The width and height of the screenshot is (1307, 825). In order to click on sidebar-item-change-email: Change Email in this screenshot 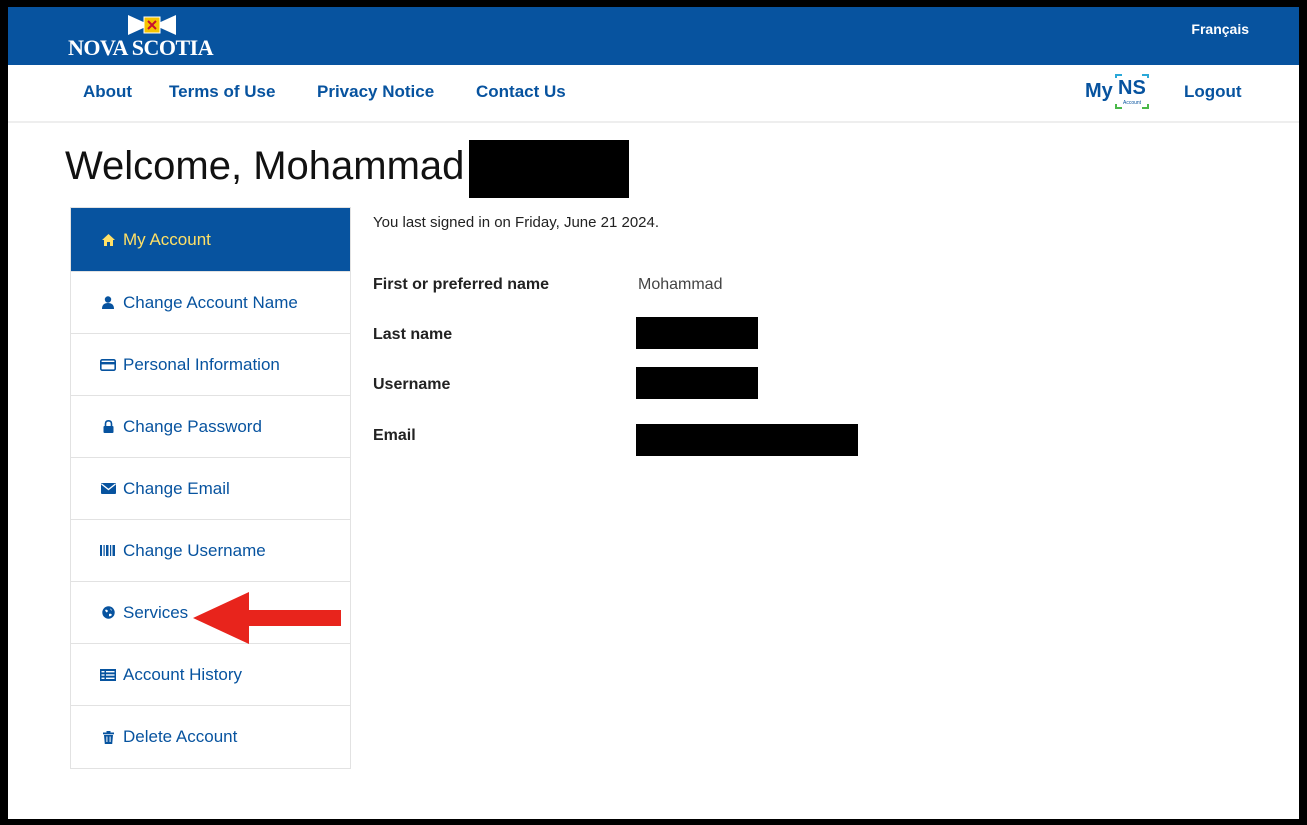, I will do `click(210, 489)`.